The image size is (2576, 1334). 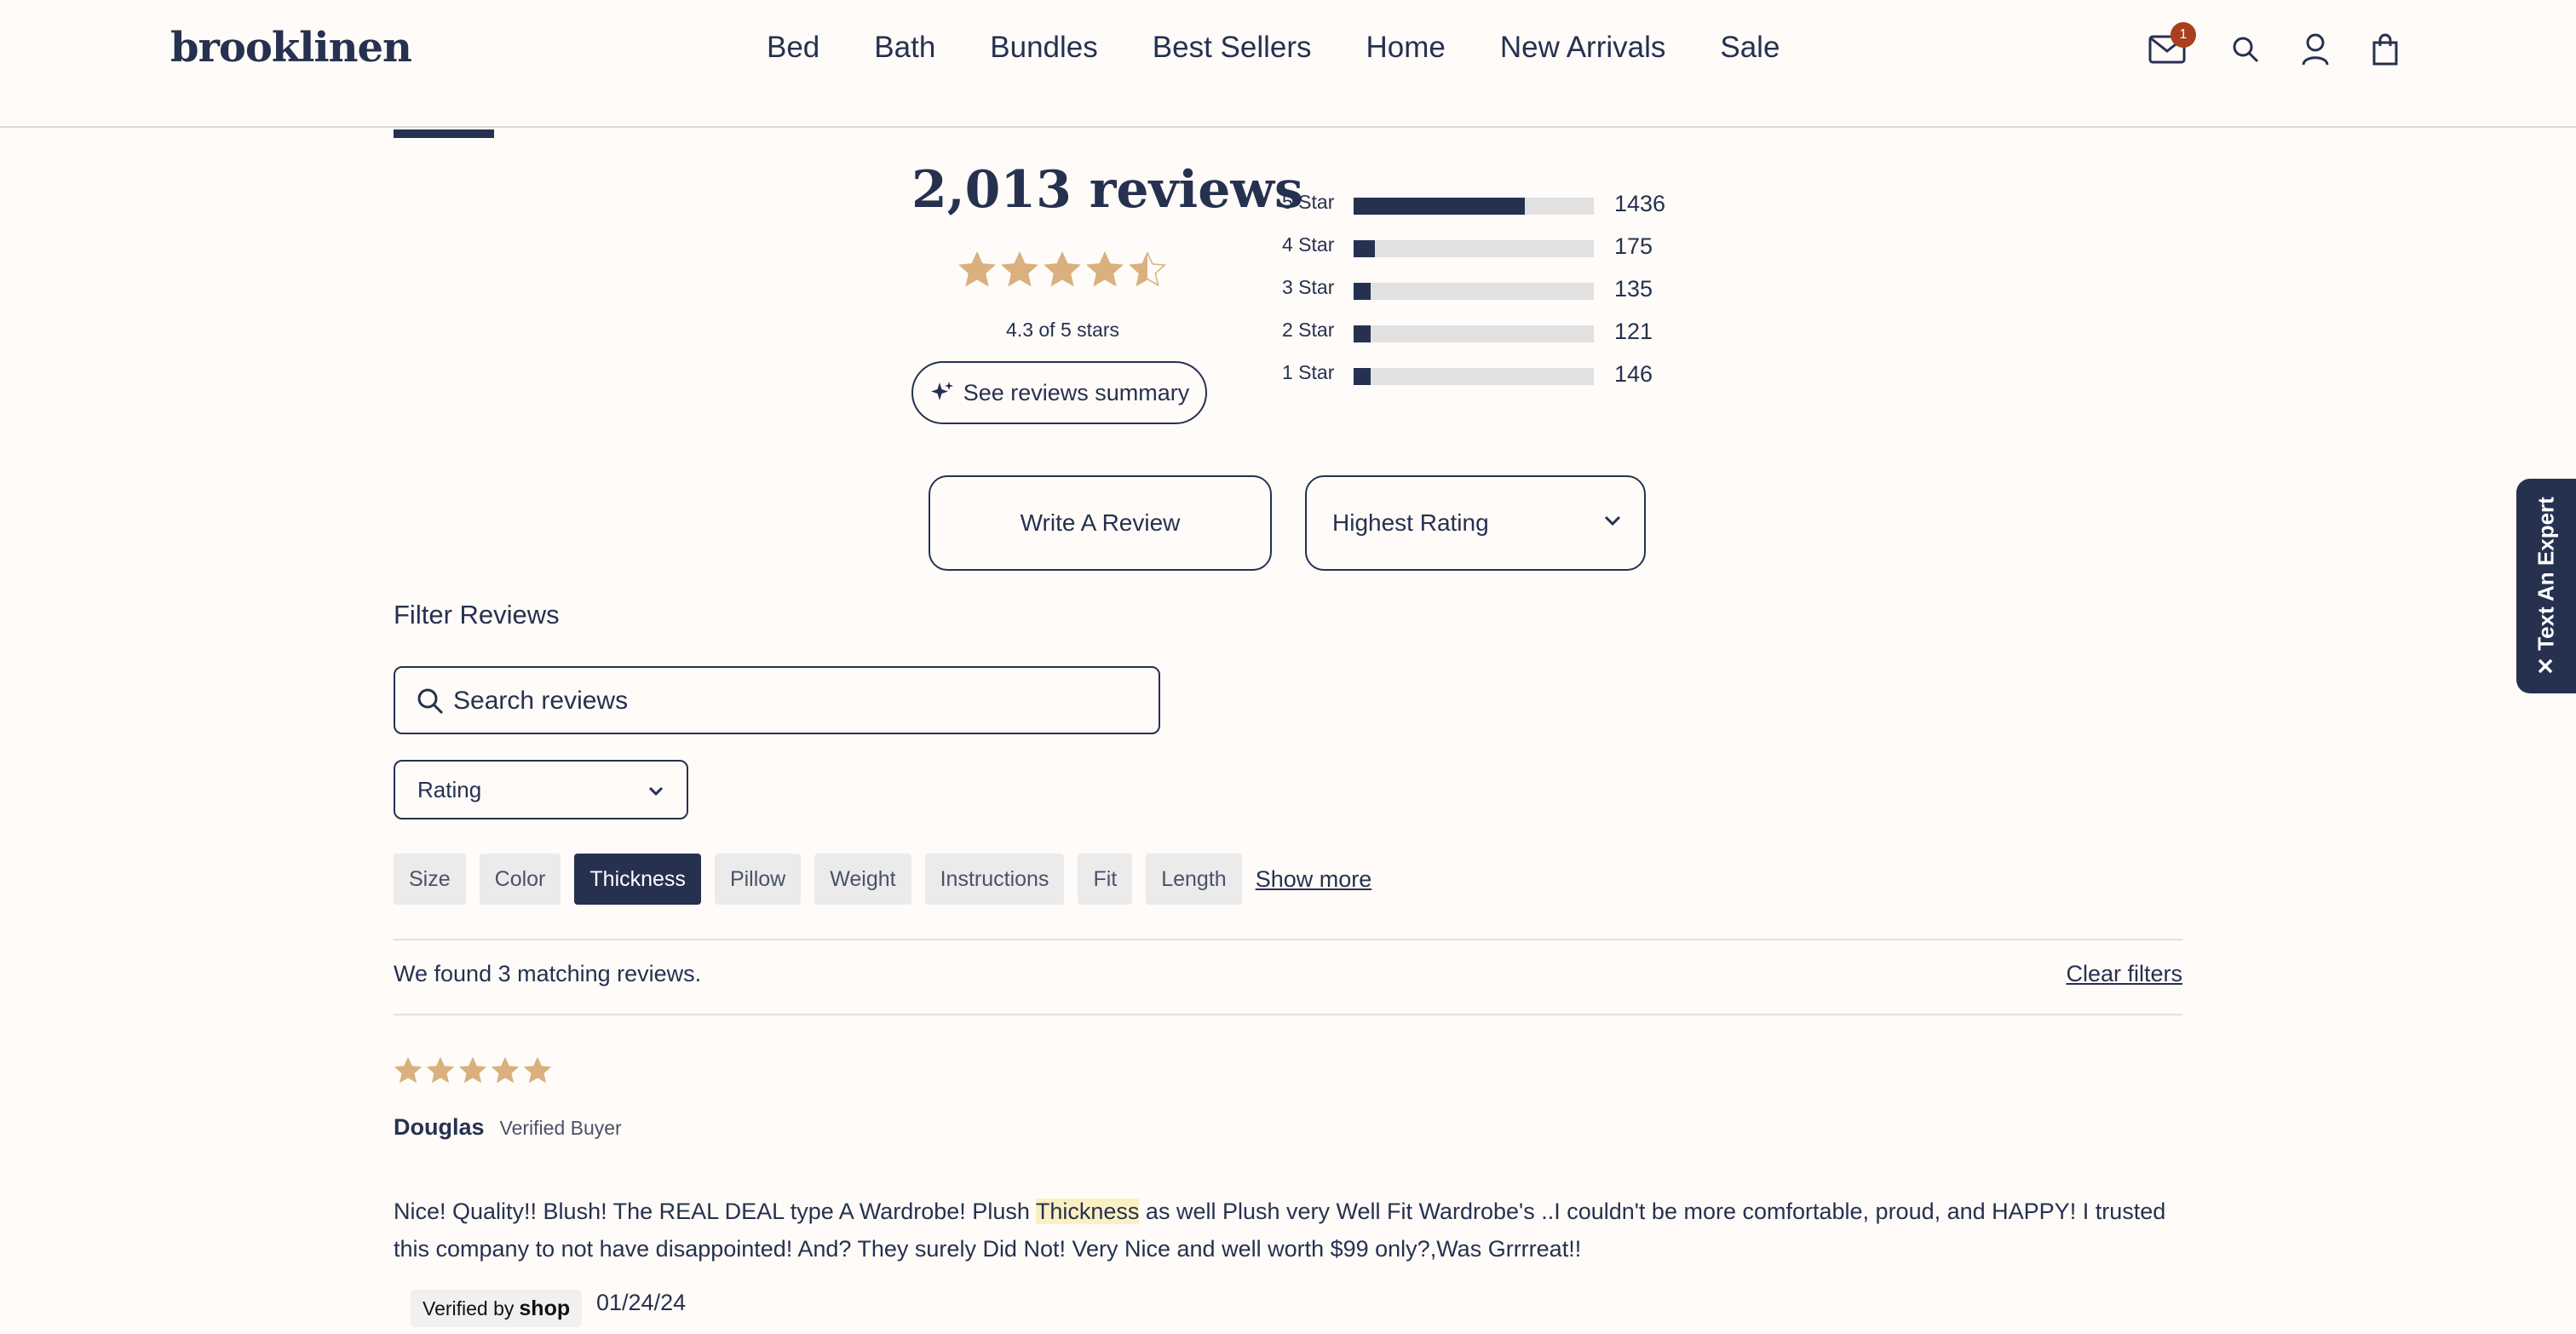 I want to click on nav-item-new-arrivals: New Arrivals, so click(x=1583, y=48).